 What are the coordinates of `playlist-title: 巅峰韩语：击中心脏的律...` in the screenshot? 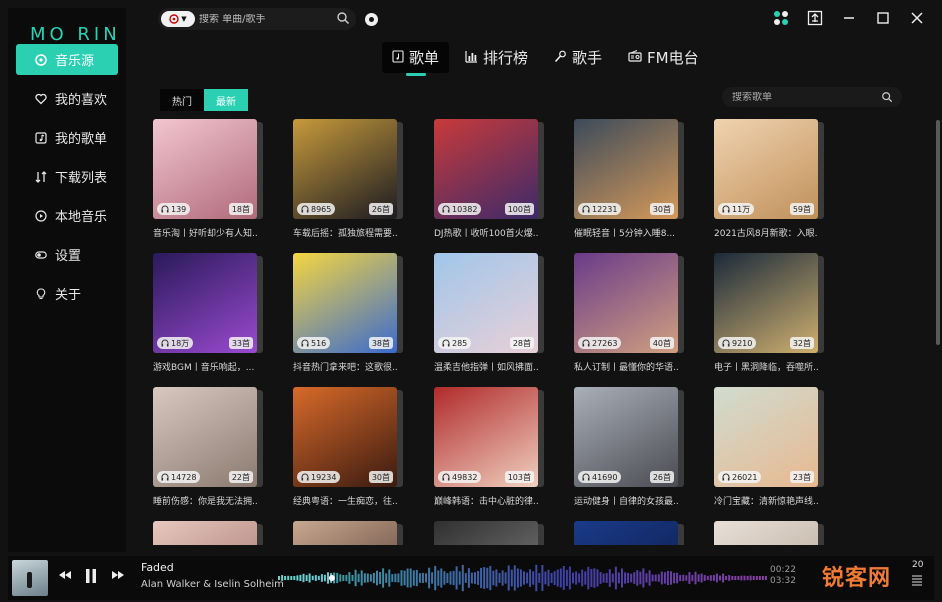 It's located at (486, 500).